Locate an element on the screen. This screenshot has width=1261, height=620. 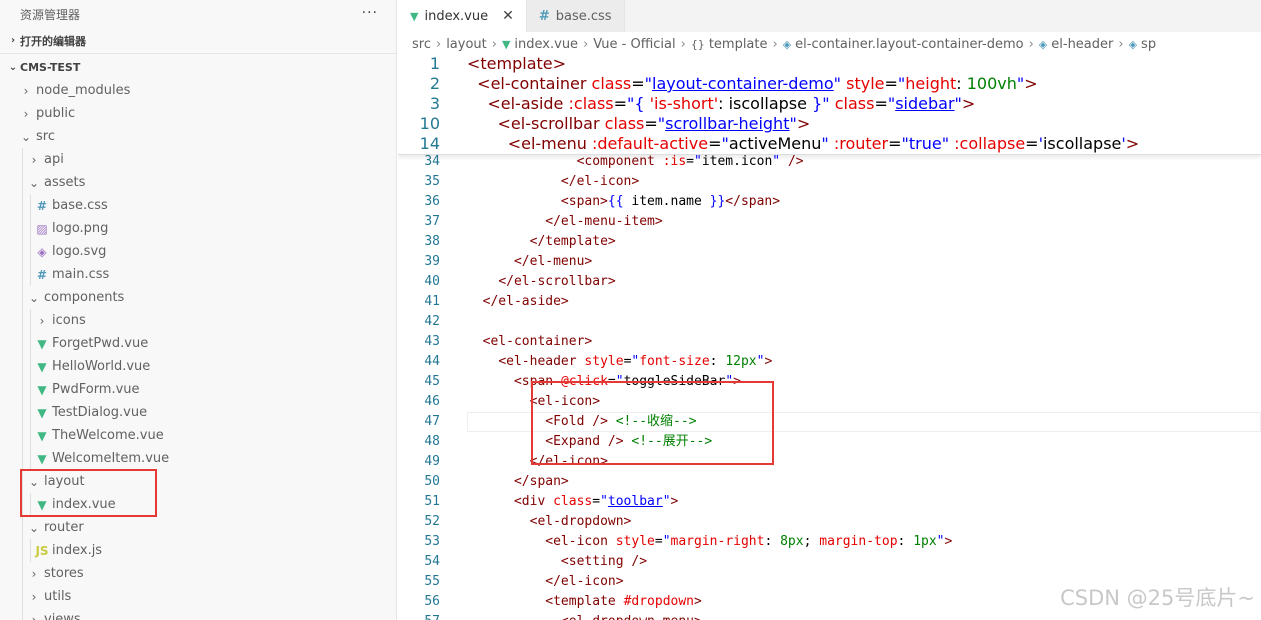
line-number: 46 is located at coordinates (432, 401).